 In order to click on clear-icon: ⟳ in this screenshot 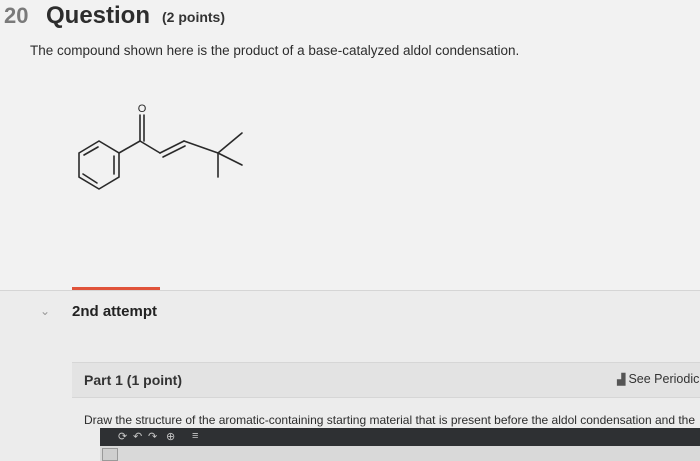, I will do `click(122, 436)`.